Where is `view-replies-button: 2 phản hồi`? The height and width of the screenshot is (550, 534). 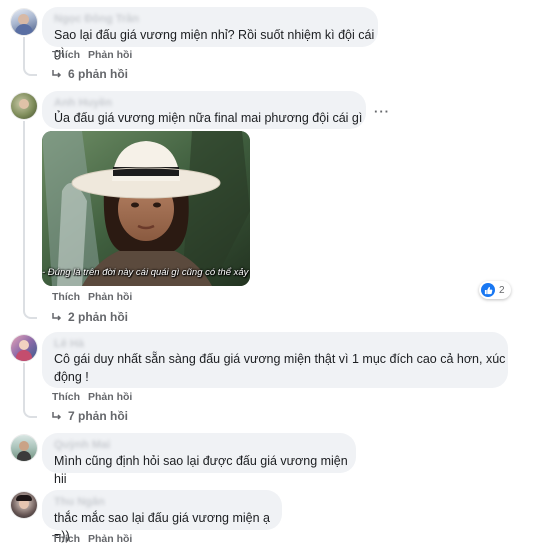
view-replies-button: 2 phản hồi is located at coordinates (90, 317).